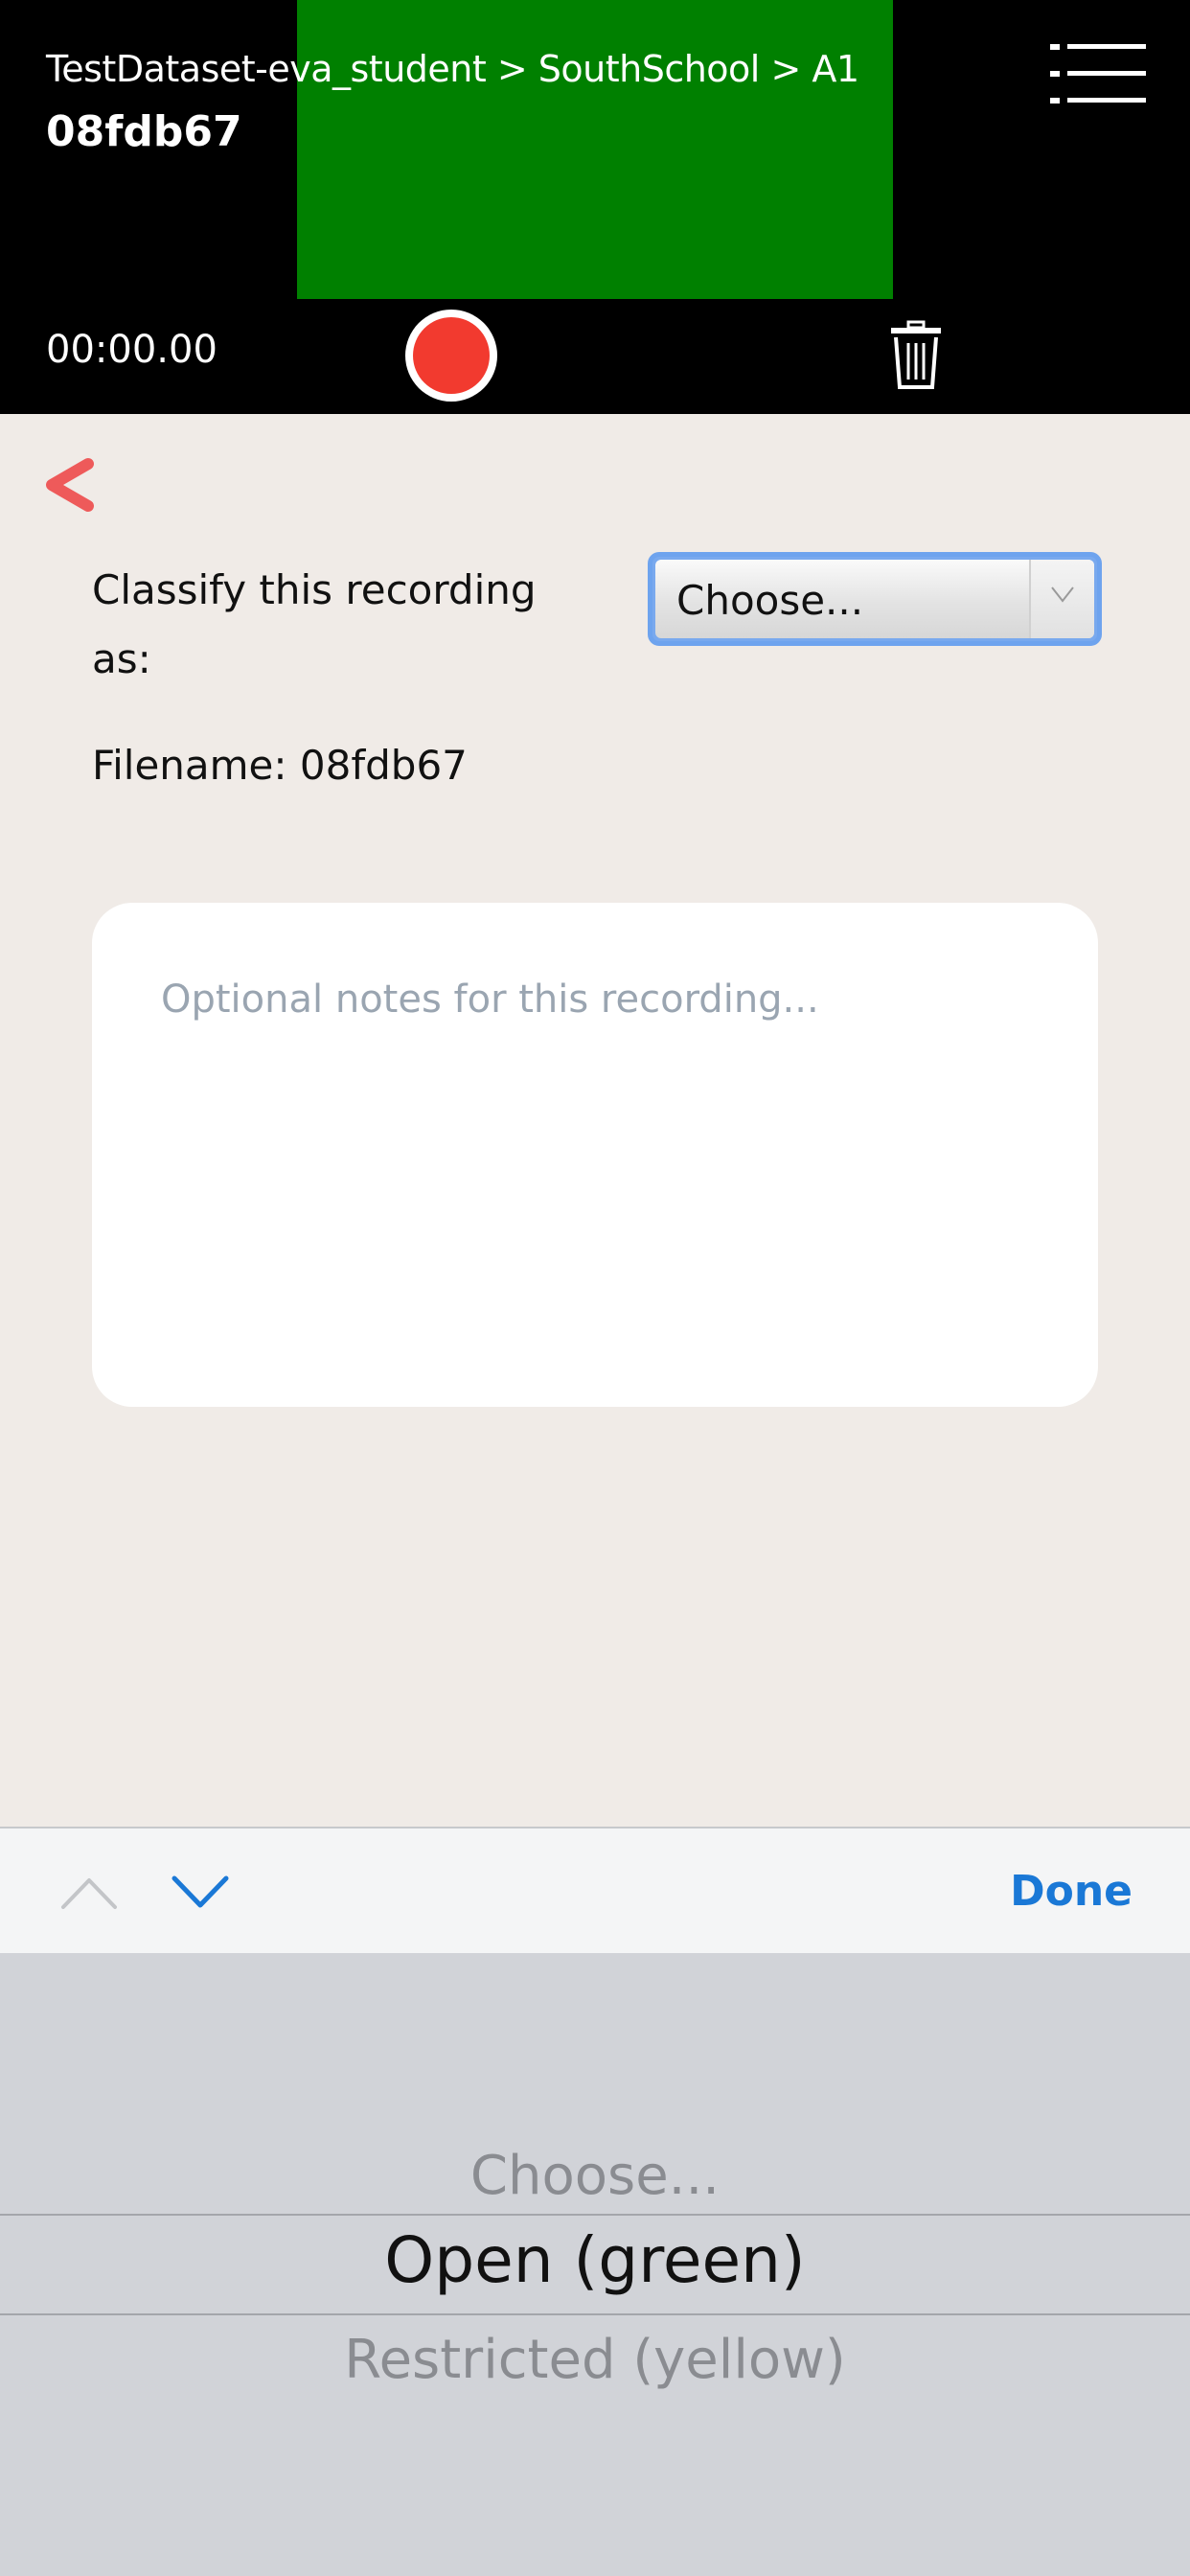 This screenshot has height=2576, width=1190. I want to click on picker-option: Restricted (yellow), so click(595, 2360).